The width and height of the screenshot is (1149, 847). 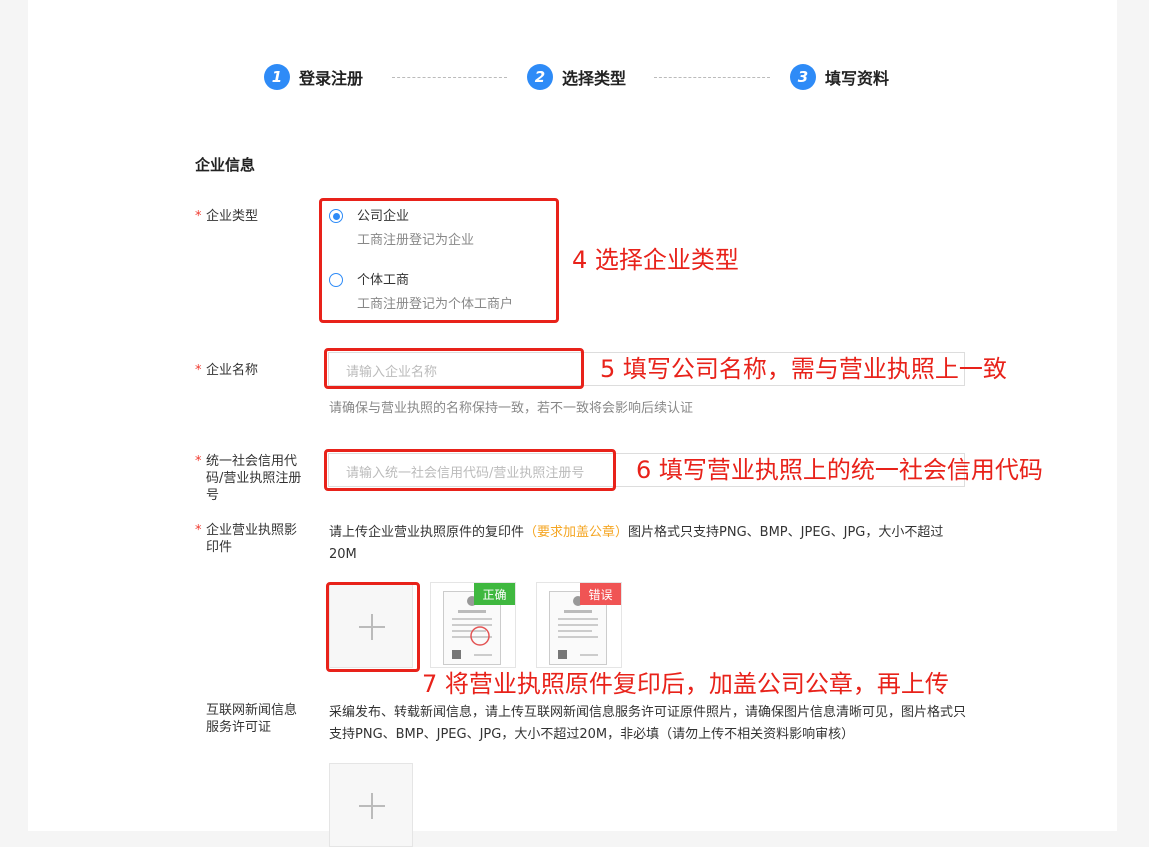 I want to click on company-name-label: * 企业名称, so click(x=227, y=370).